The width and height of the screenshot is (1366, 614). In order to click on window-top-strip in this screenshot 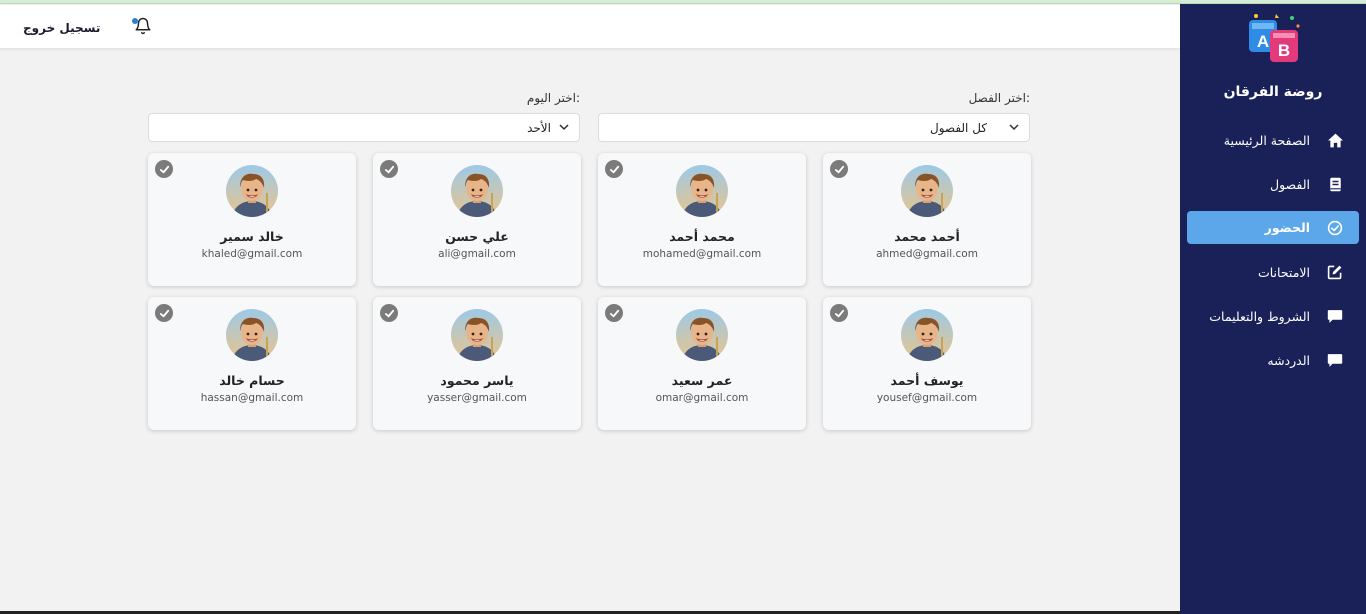, I will do `click(683, 2)`.